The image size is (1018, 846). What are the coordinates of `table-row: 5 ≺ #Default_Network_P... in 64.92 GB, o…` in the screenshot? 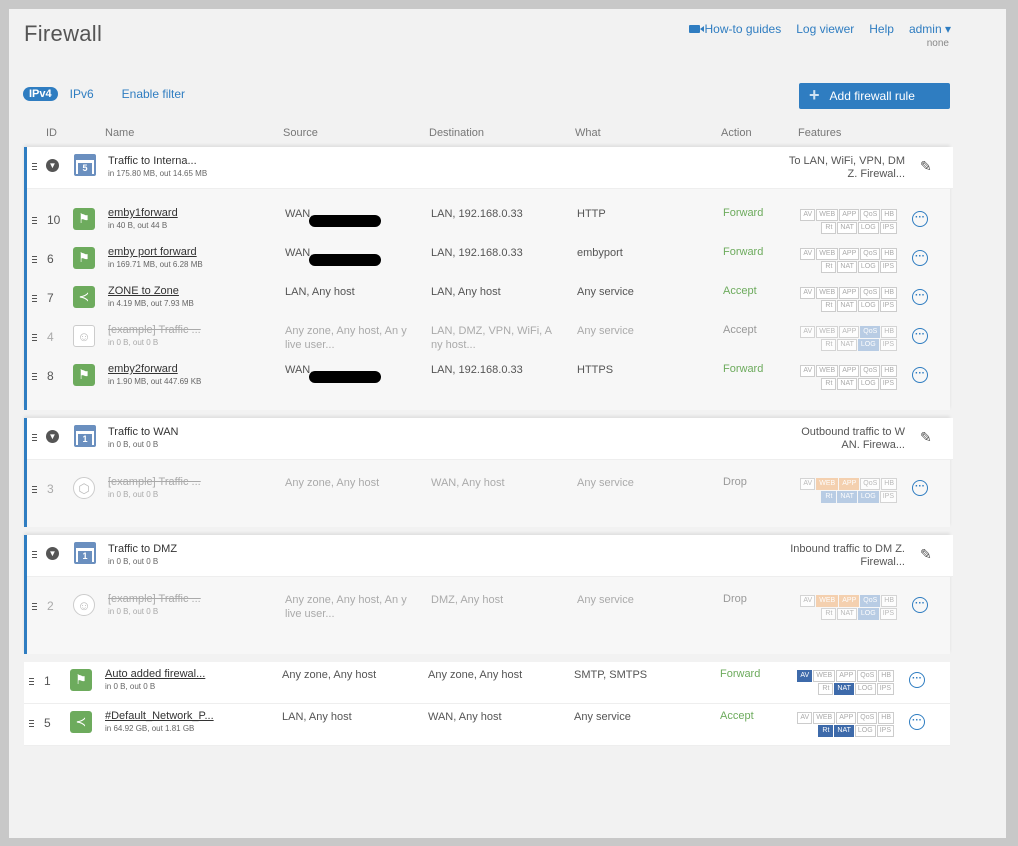 It's located at (487, 725).